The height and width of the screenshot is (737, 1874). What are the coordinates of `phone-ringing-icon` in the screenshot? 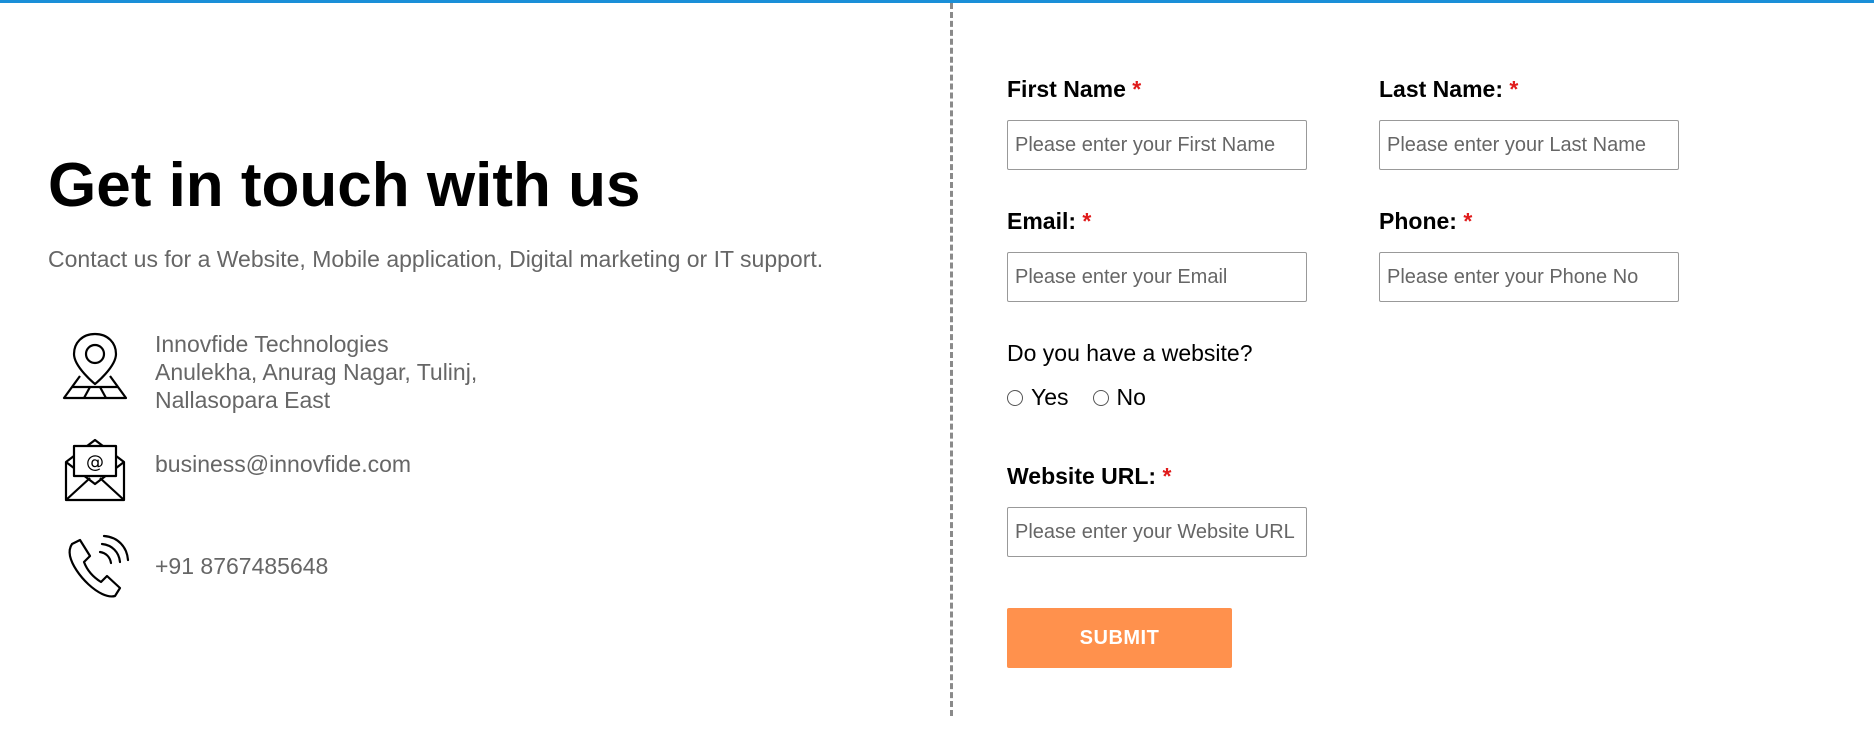 It's located at (95, 566).